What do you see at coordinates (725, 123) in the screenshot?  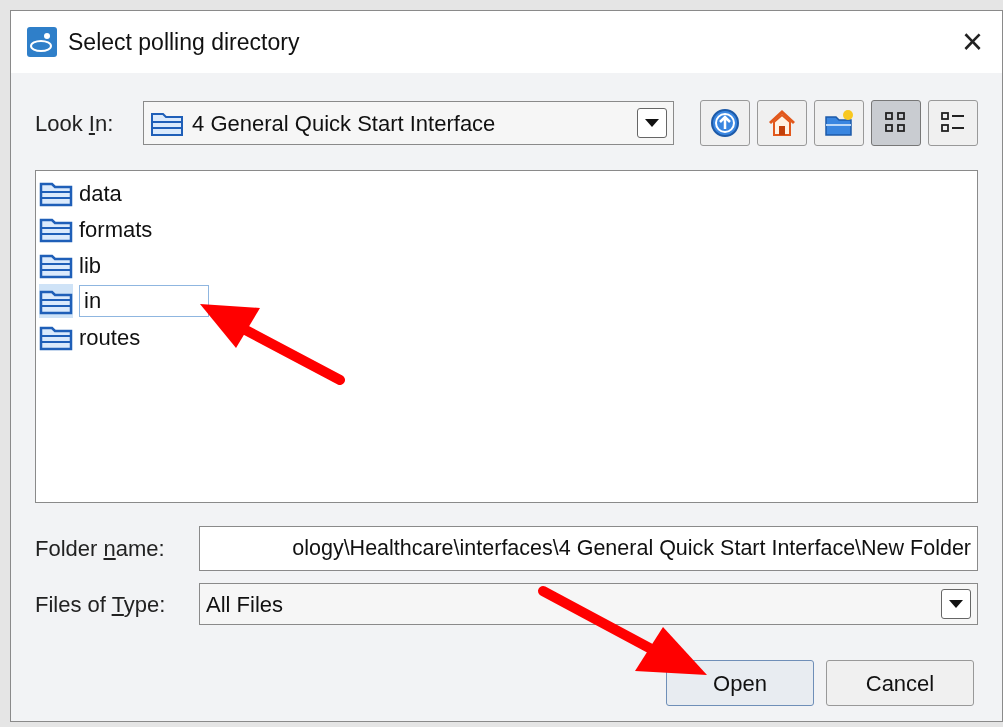 I see `up-arrow-button` at bounding box center [725, 123].